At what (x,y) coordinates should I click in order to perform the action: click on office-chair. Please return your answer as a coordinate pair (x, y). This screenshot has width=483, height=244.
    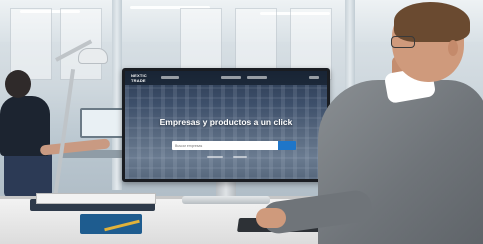
    Looking at the image, I should click on (28, 174).